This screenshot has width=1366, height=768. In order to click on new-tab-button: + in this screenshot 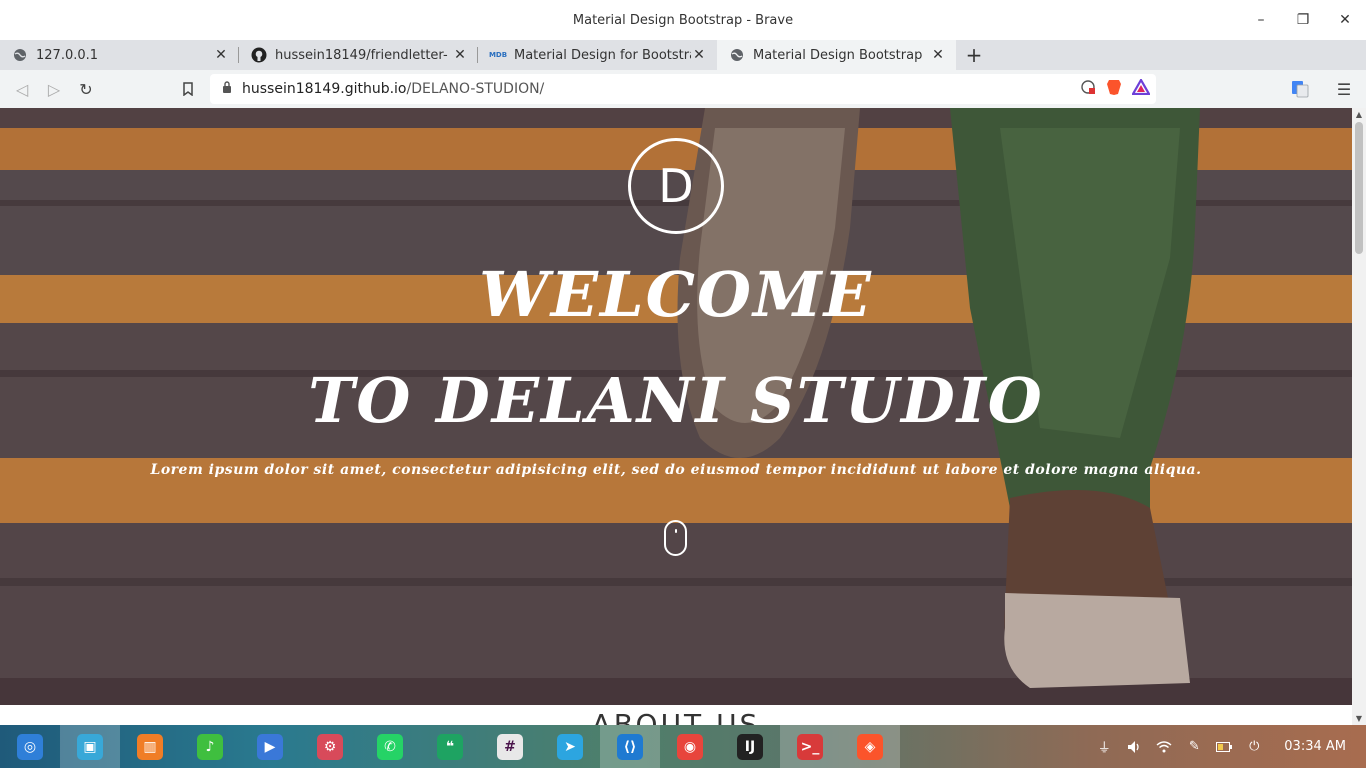, I will do `click(974, 55)`.